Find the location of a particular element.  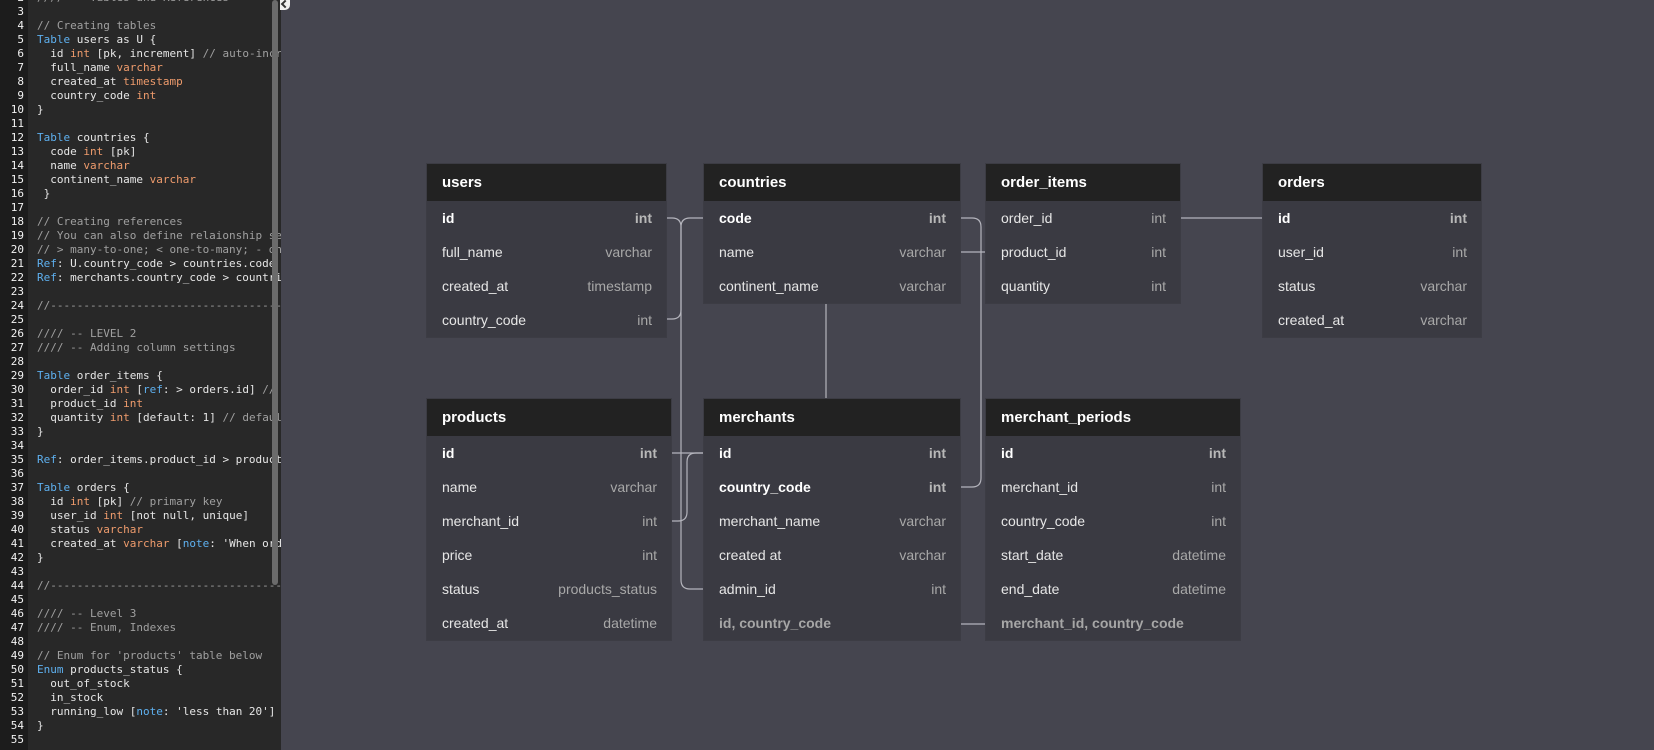

code-token: // > many-to-one; < one-to-many; - on is located at coordinates (159, 249).